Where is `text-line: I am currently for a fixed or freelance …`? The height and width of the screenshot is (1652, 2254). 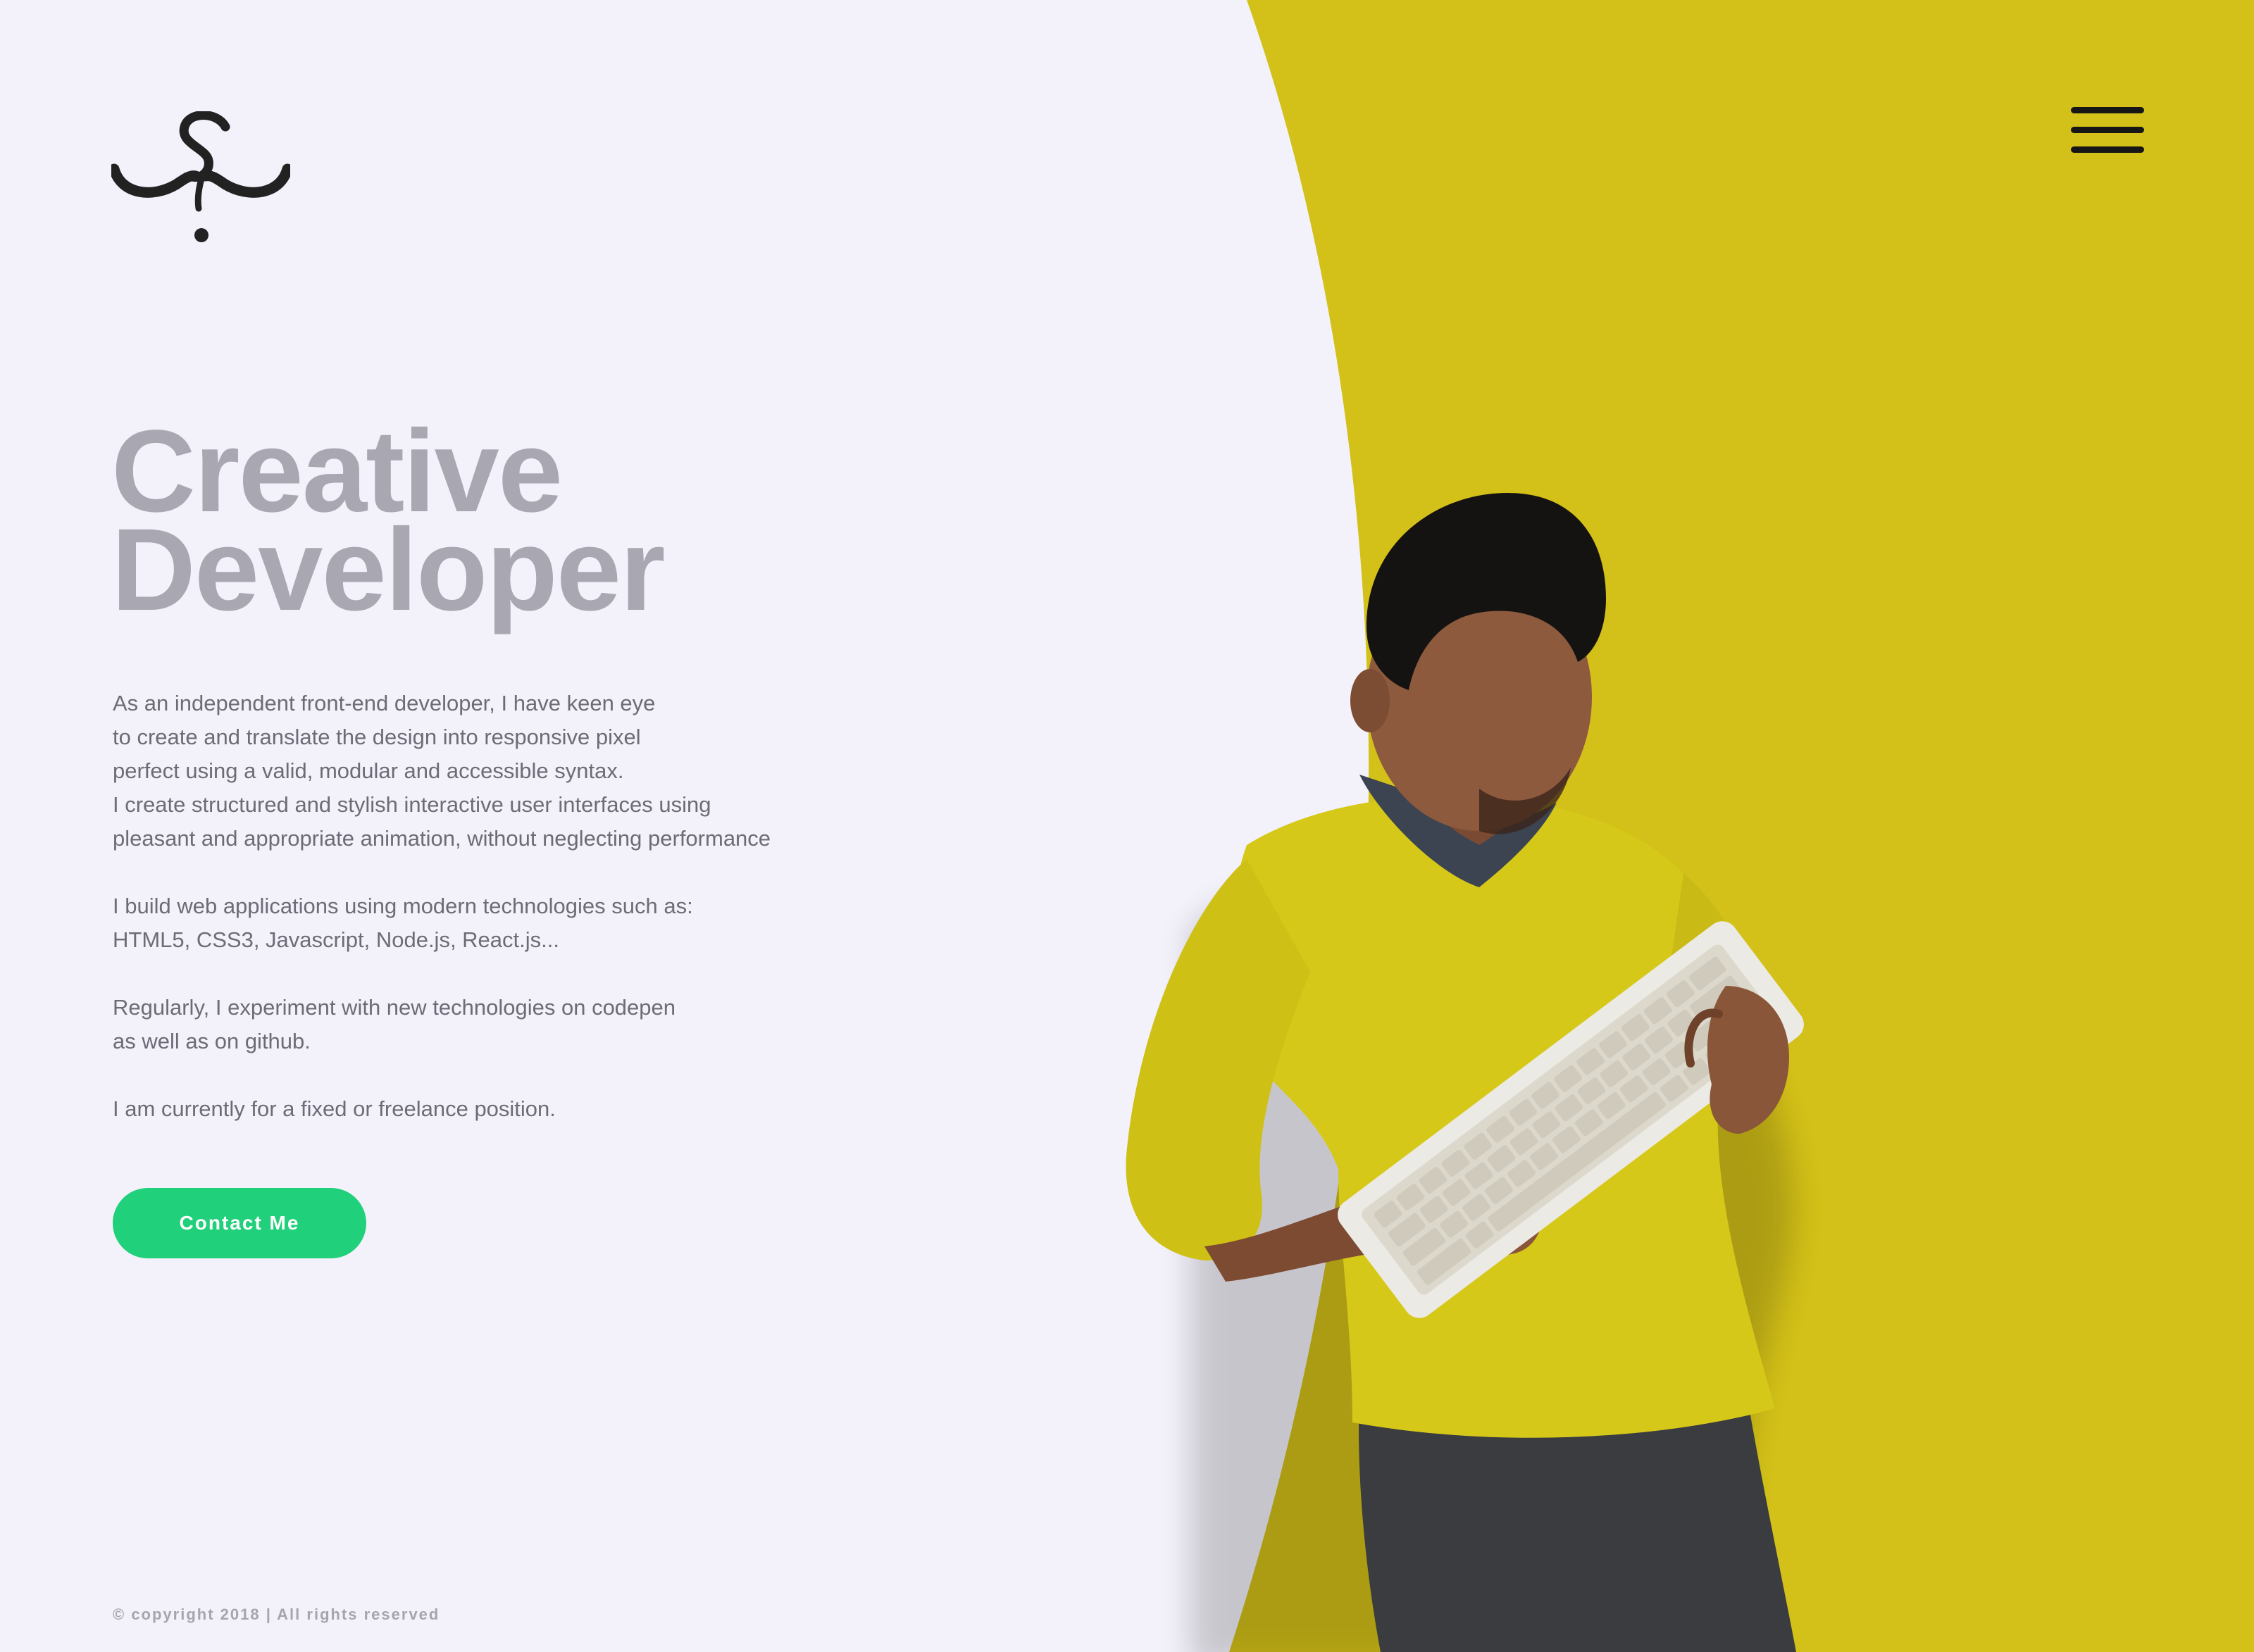
text-line: I am currently for a fixed or freelance … is located at coordinates (334, 1108).